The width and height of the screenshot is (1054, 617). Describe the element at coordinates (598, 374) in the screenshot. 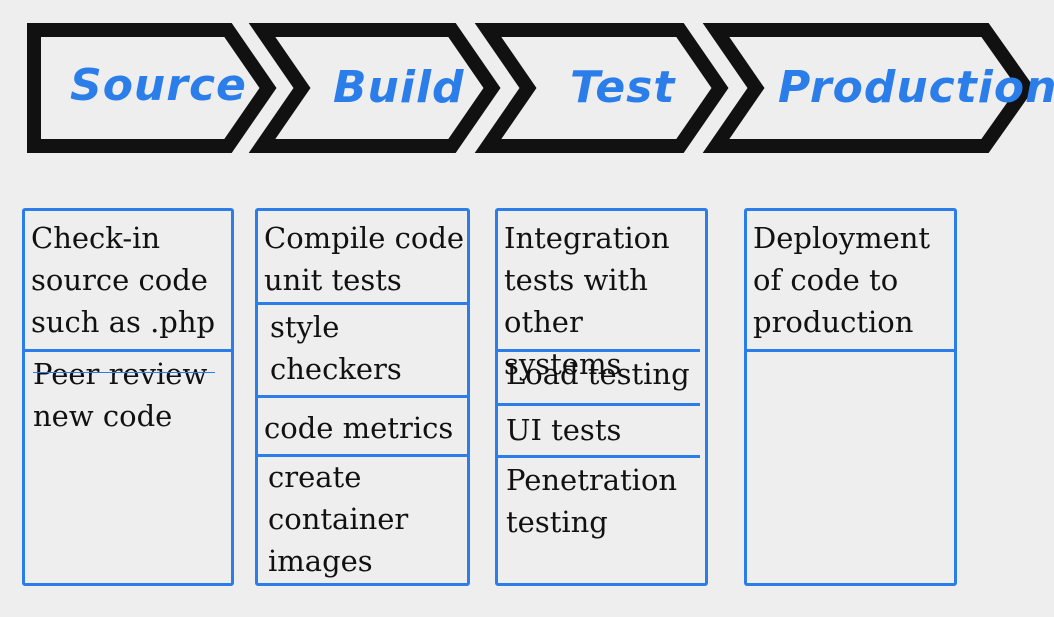

I see `test-load-testing-cell: Load testing` at that location.